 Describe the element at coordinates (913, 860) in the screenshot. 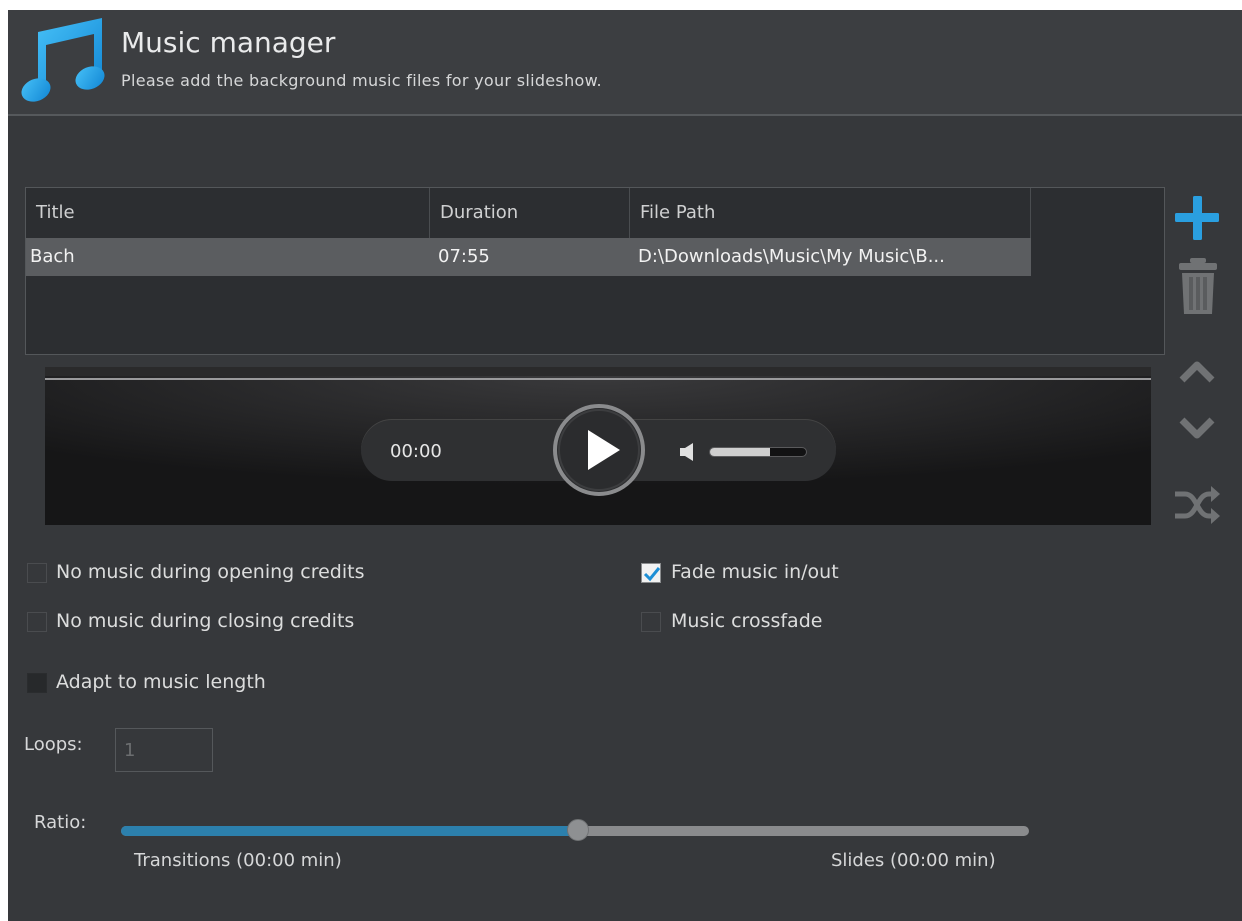

I see `slides-label: Slides (00:00 min)` at that location.